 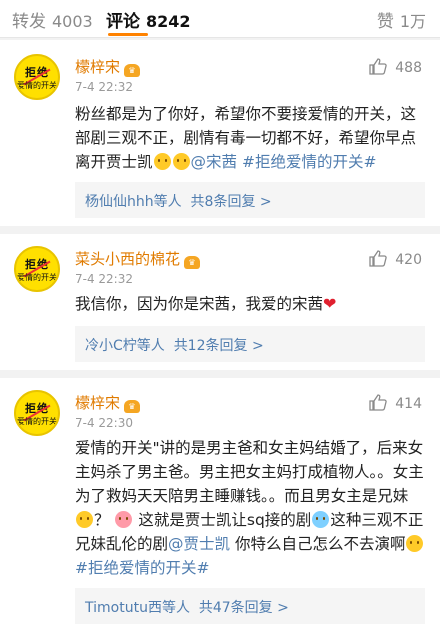 What do you see at coordinates (220, 19) in the screenshot?
I see `comment-tabs-bar: 转发 4003 评论 8242 赞 1万` at bounding box center [220, 19].